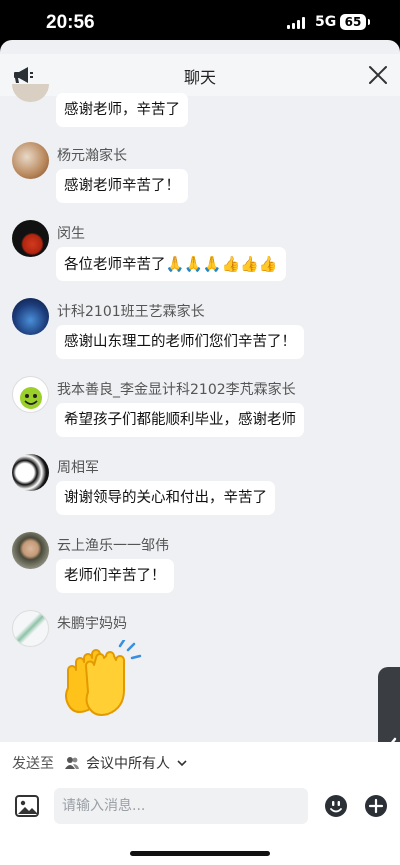  Describe the element at coordinates (180, 342) in the screenshot. I see `message-bubble: 感谢山东理工的老师们您们辛苦了！` at that location.